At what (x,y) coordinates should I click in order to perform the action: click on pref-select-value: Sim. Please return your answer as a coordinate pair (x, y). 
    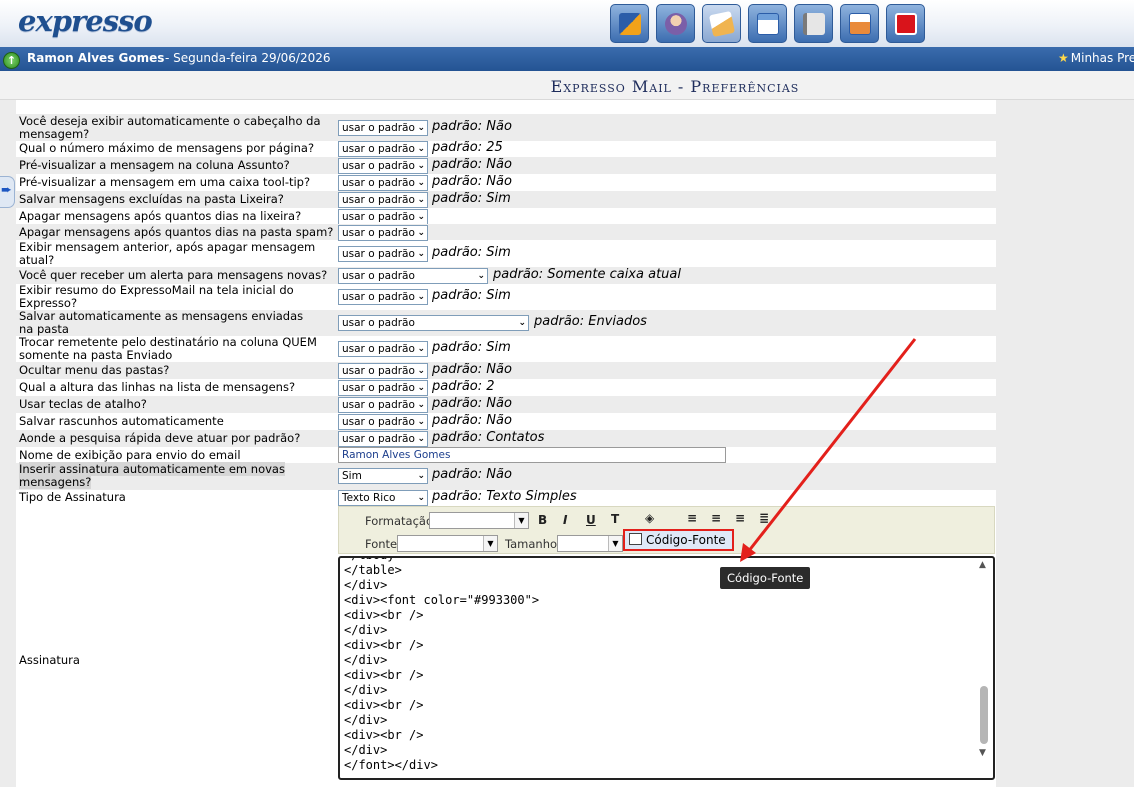
    Looking at the image, I should click on (352, 476).